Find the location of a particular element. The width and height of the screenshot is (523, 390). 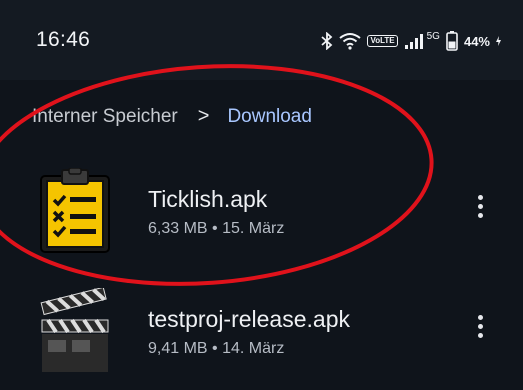

file-meta: 6,33 MB • 15. März is located at coordinates (216, 228).